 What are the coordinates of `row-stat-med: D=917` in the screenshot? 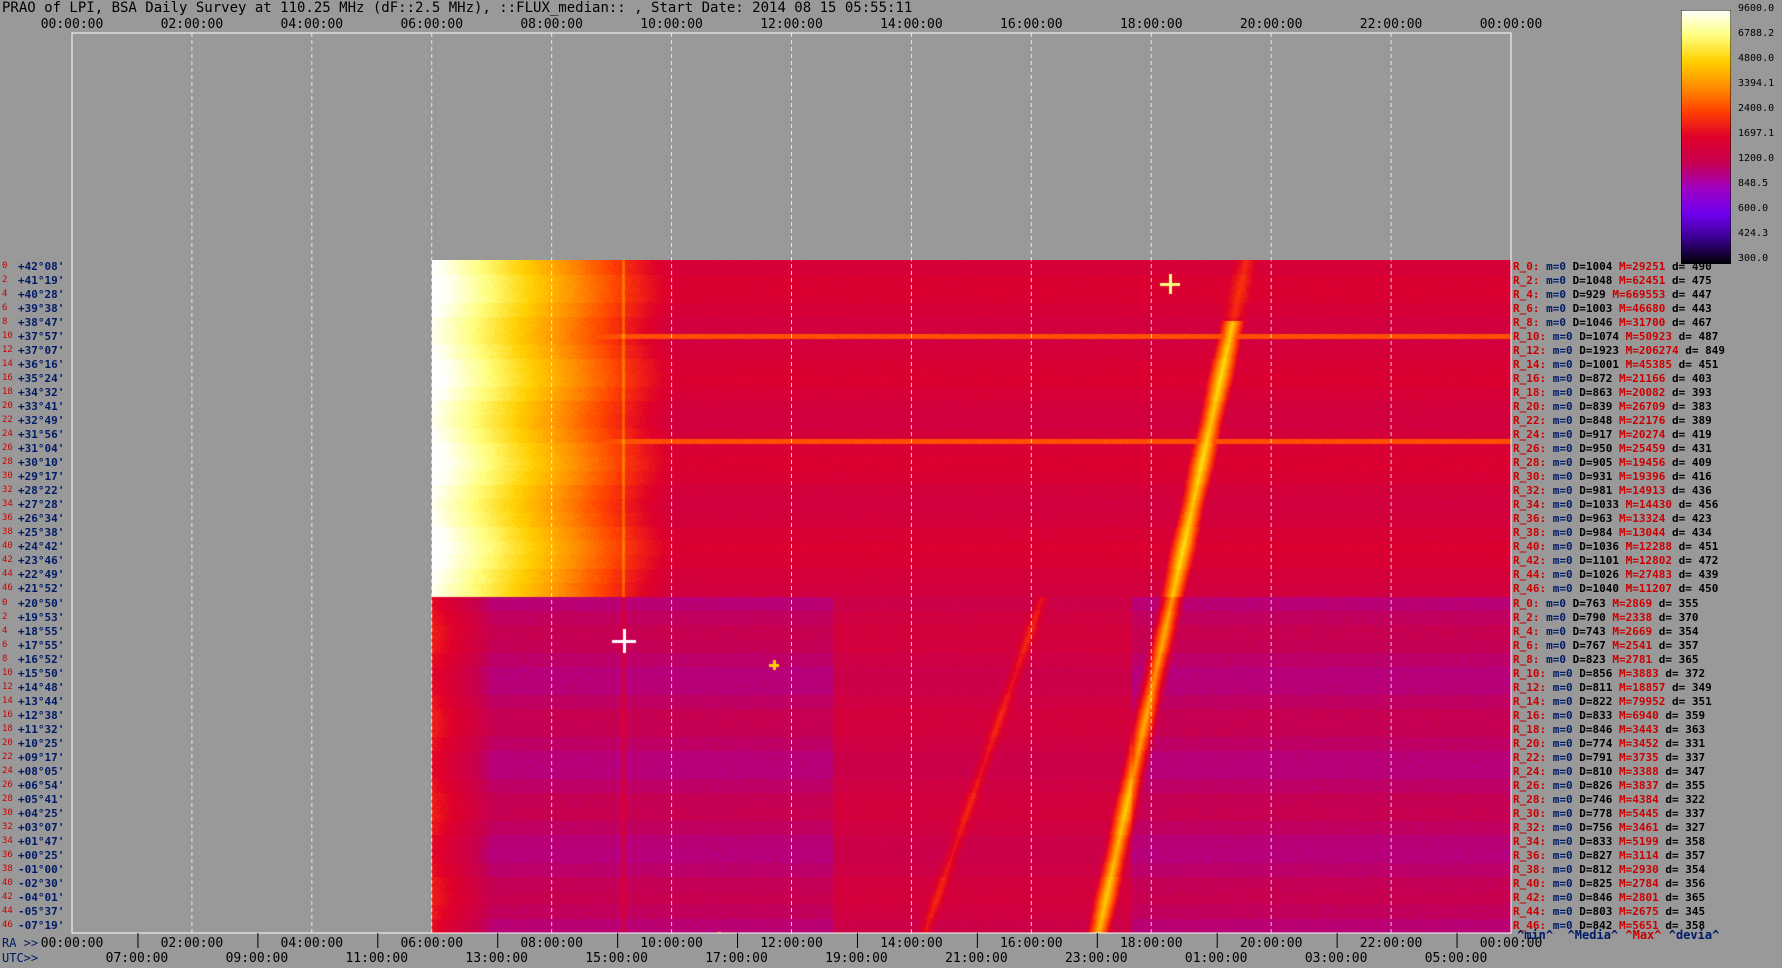 It's located at (1592, 435).